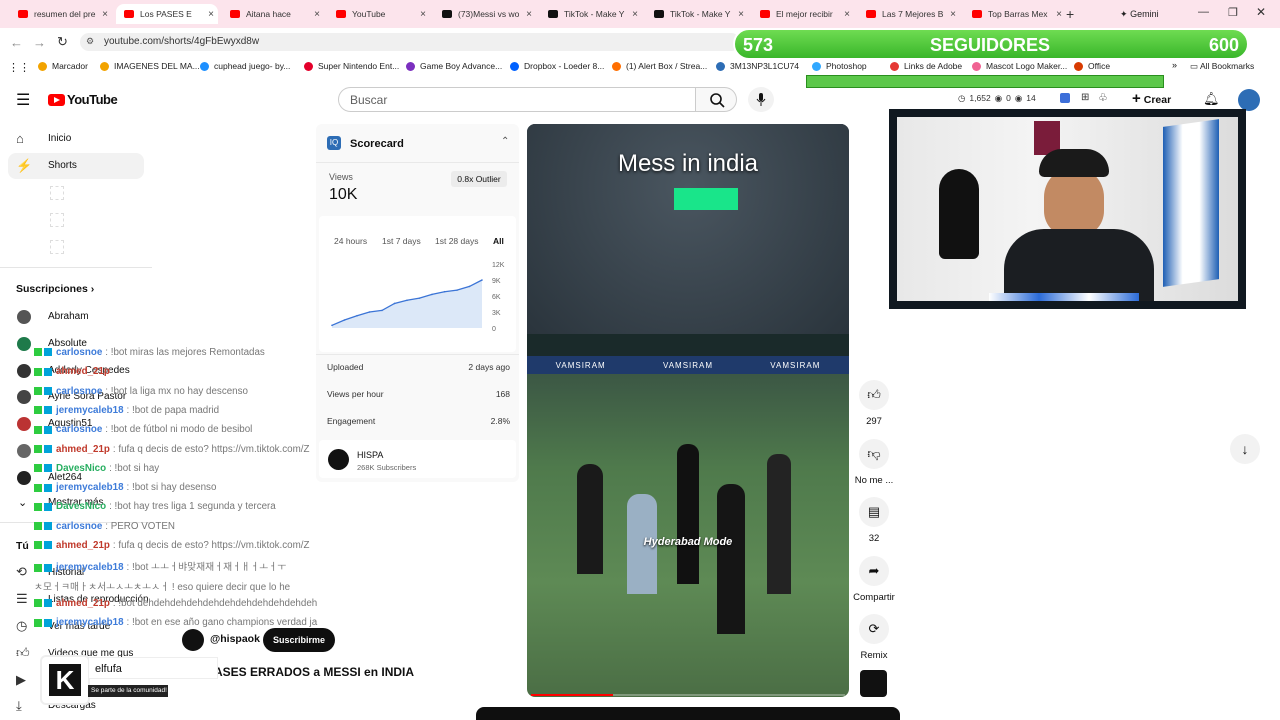 The height and width of the screenshot is (720, 1280). What do you see at coordinates (377, 144) in the screenshot?
I see `scorecard-title: Scorecard` at bounding box center [377, 144].